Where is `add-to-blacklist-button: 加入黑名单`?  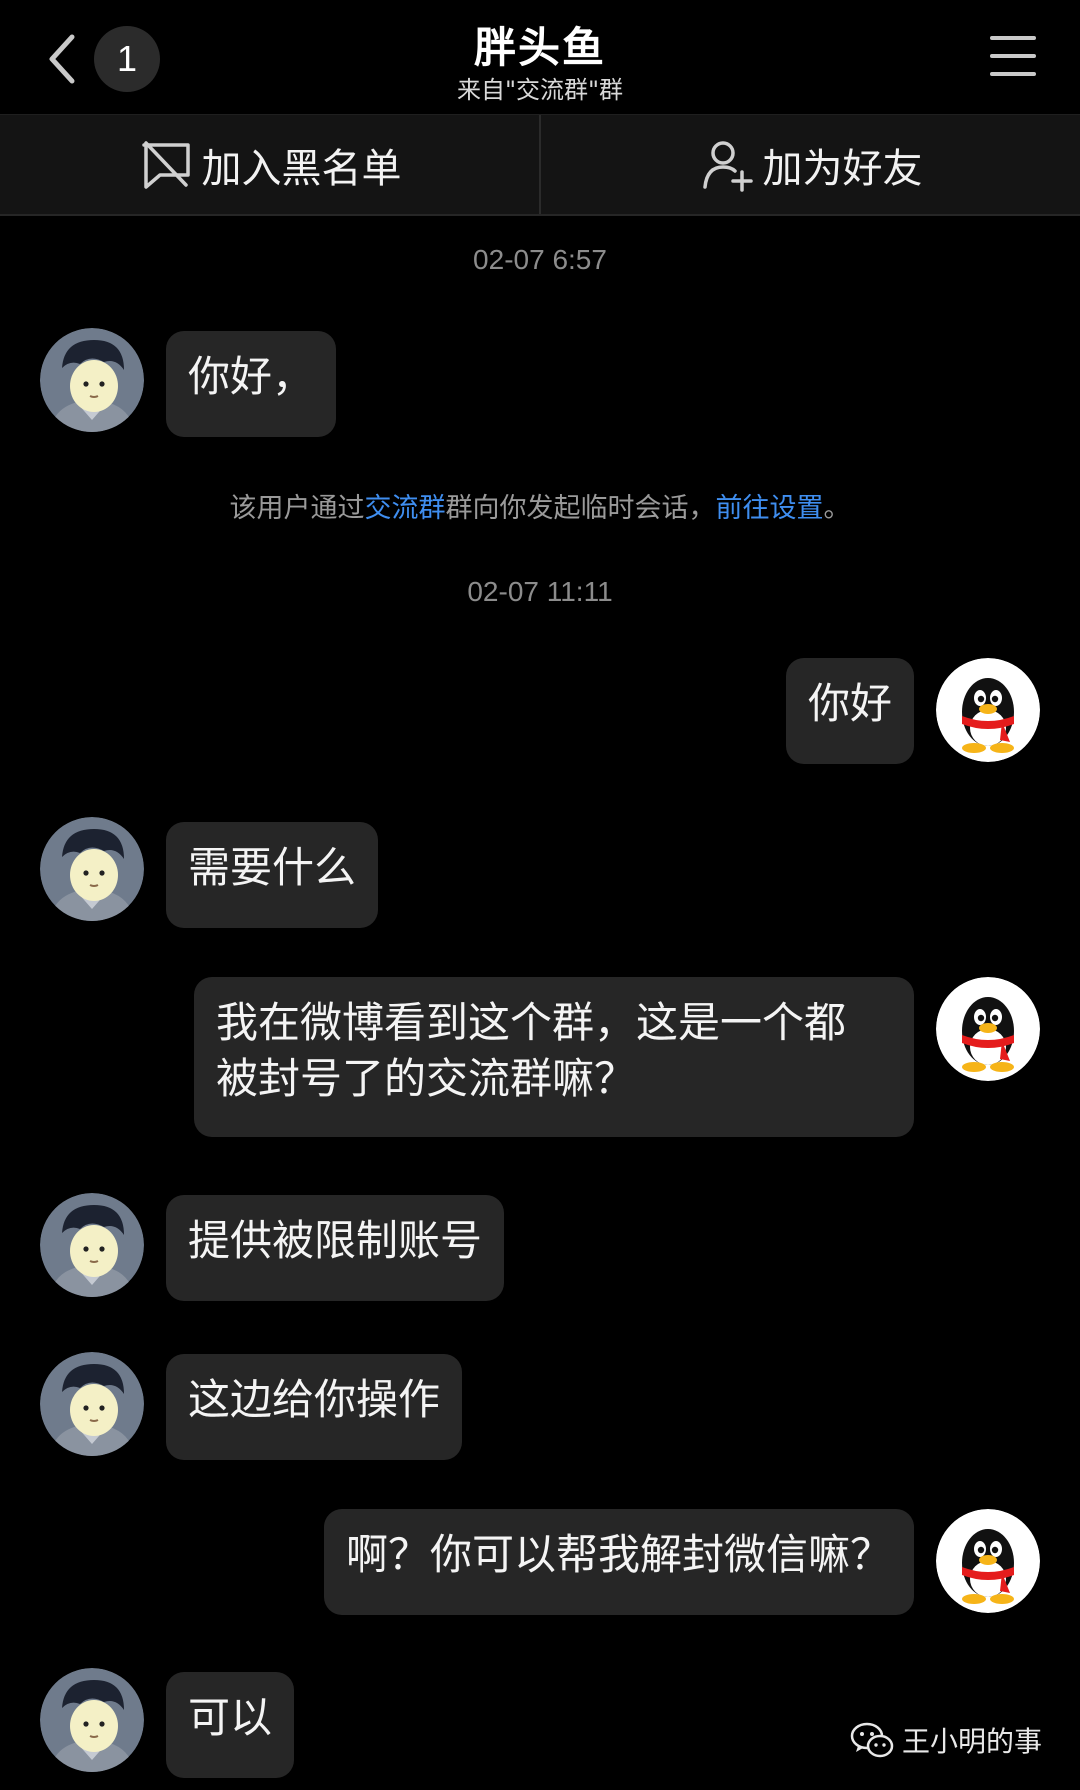
add-to-blacklist-button: 加入黑名单 is located at coordinates (269, 164).